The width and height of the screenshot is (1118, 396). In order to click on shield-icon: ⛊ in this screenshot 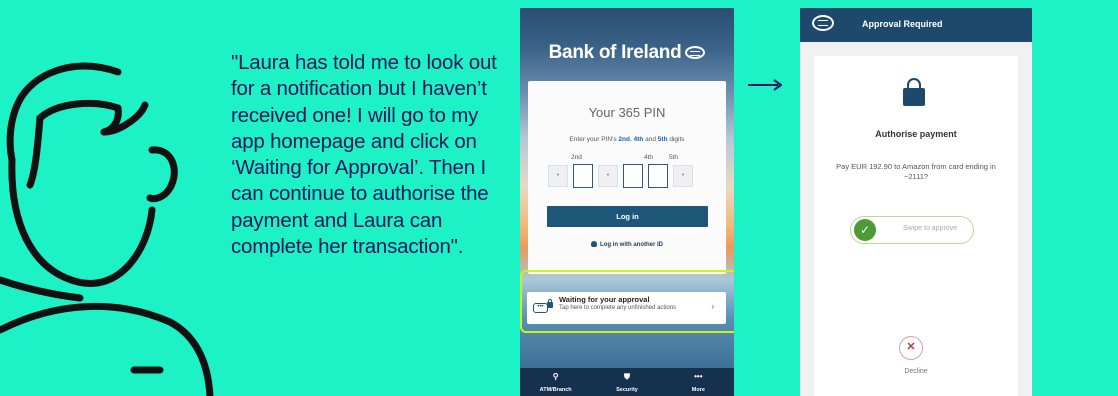, I will do `click(626, 376)`.